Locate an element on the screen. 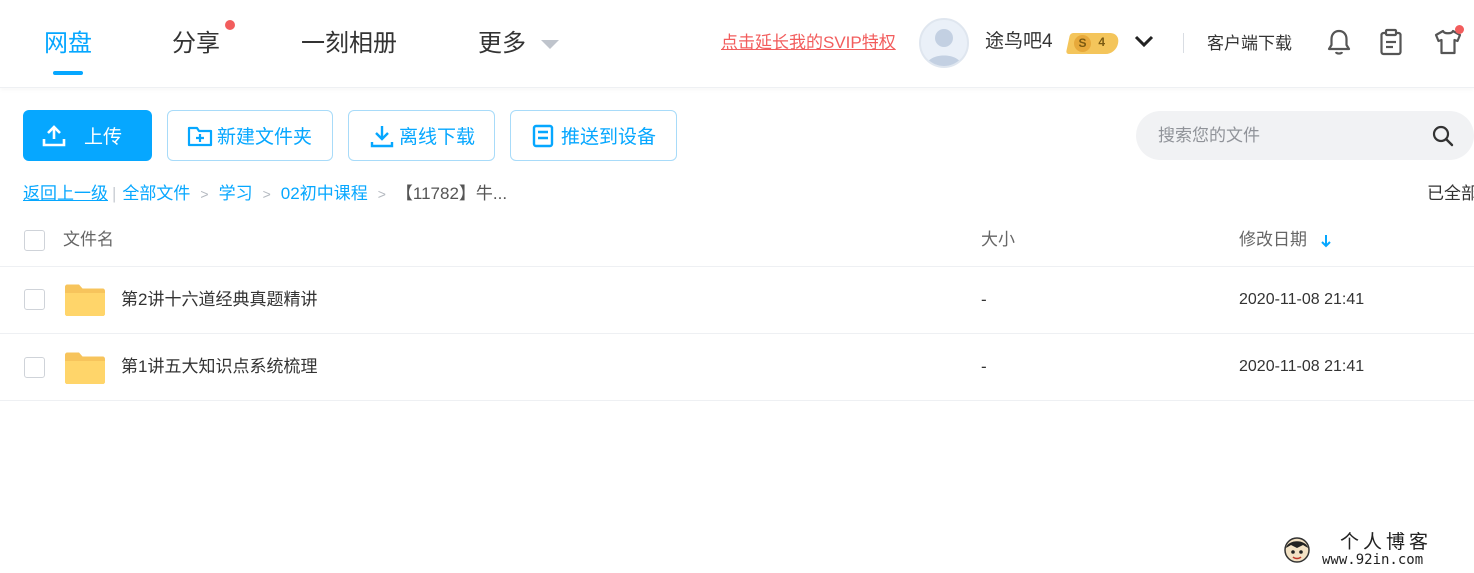  search-input is located at coordinates (1288, 135).